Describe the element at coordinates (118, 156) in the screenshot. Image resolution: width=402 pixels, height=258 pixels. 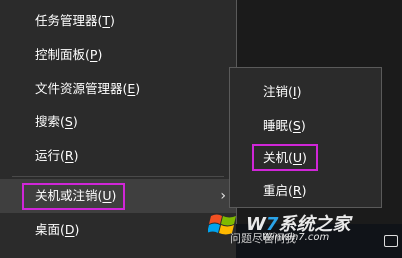
I see `menu-item-run: 运行(R)` at that location.